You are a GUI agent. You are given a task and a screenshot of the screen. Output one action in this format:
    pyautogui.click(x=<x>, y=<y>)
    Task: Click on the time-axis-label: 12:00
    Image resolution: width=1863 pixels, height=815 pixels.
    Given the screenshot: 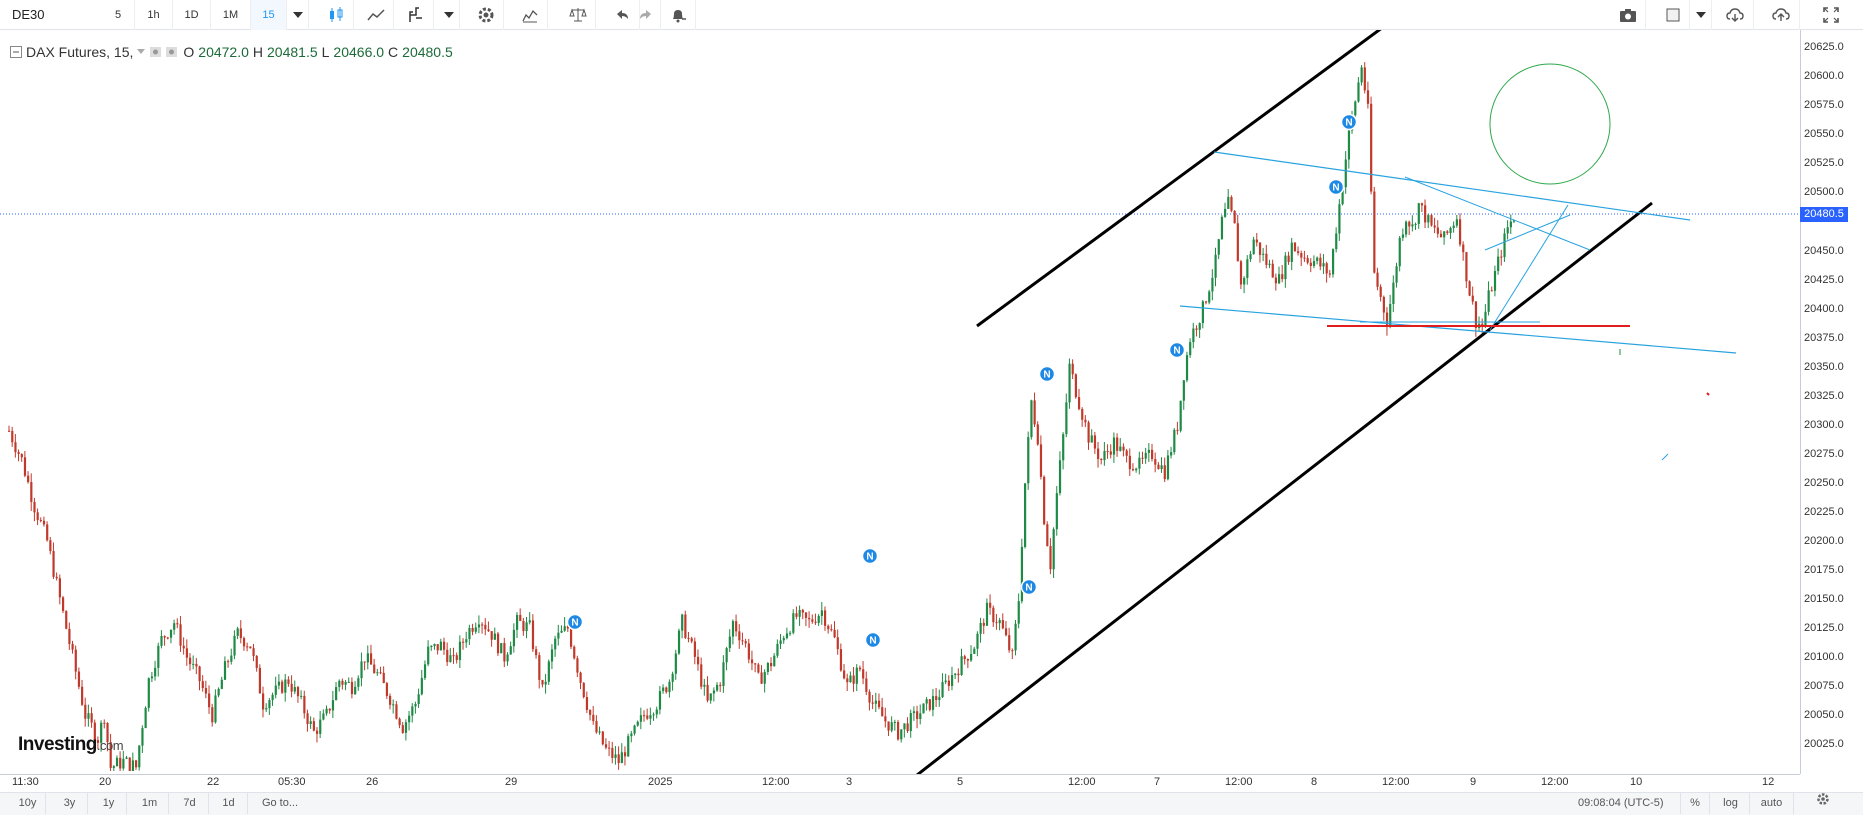 What is the action you would take?
    pyautogui.click(x=1082, y=782)
    